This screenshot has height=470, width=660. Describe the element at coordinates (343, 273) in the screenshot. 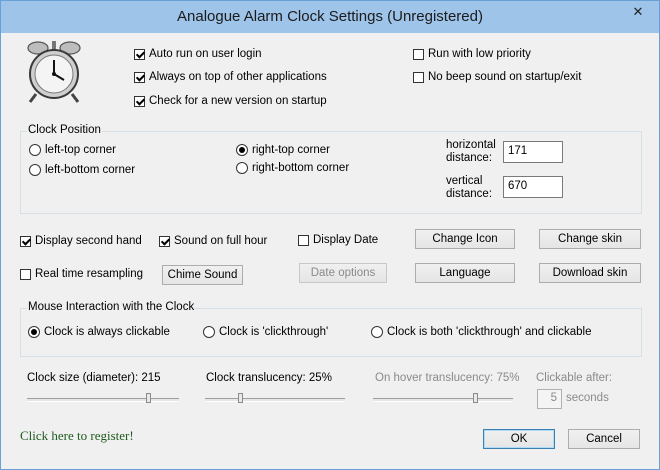

I see `date-options-button: Date options` at that location.